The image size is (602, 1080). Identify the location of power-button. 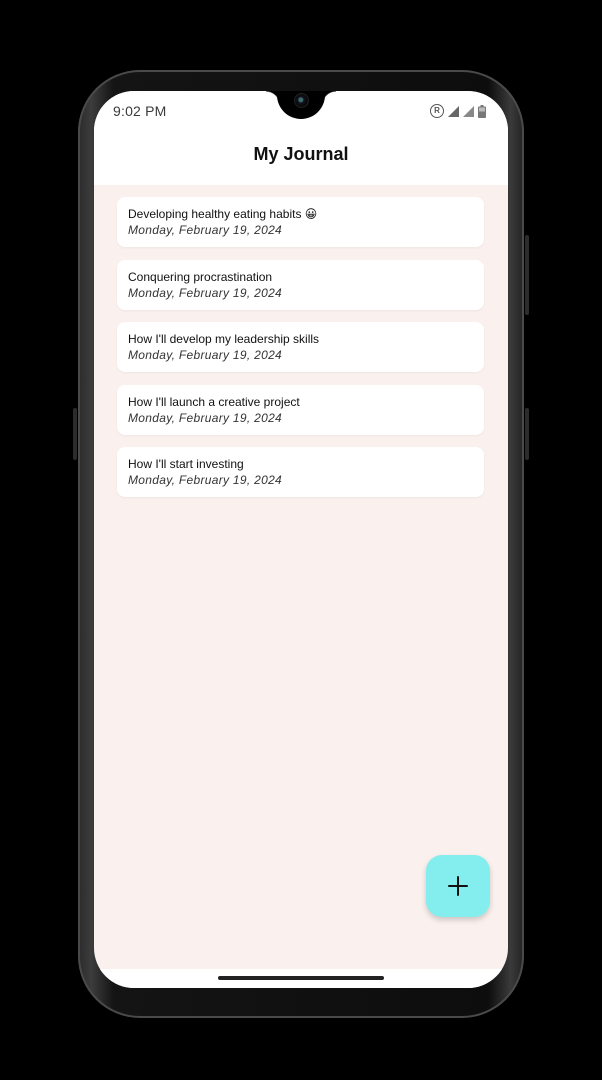
(527, 275).